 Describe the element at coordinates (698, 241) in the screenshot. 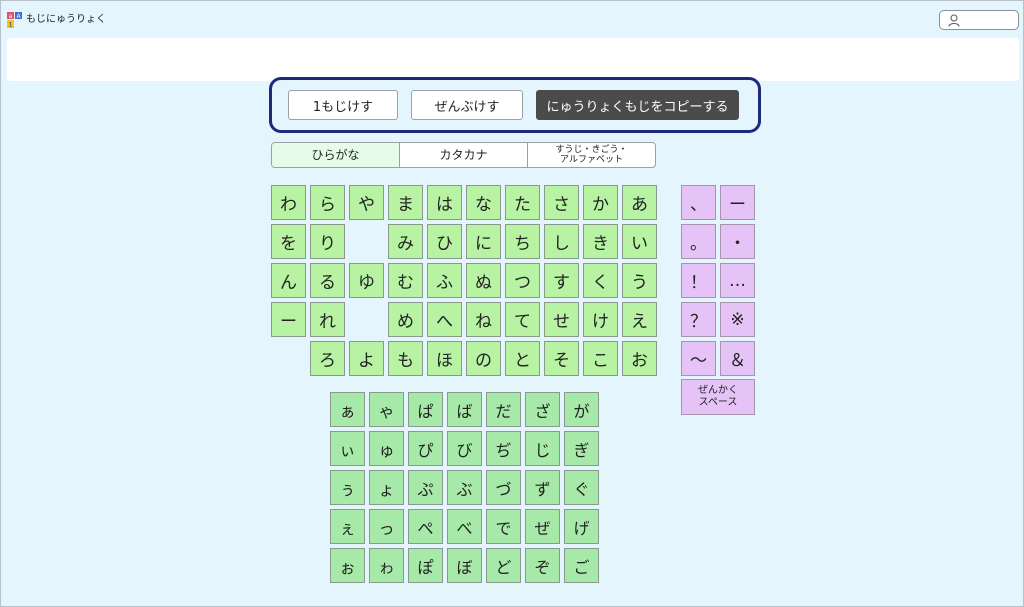

I see `symbol-key: 。` at that location.